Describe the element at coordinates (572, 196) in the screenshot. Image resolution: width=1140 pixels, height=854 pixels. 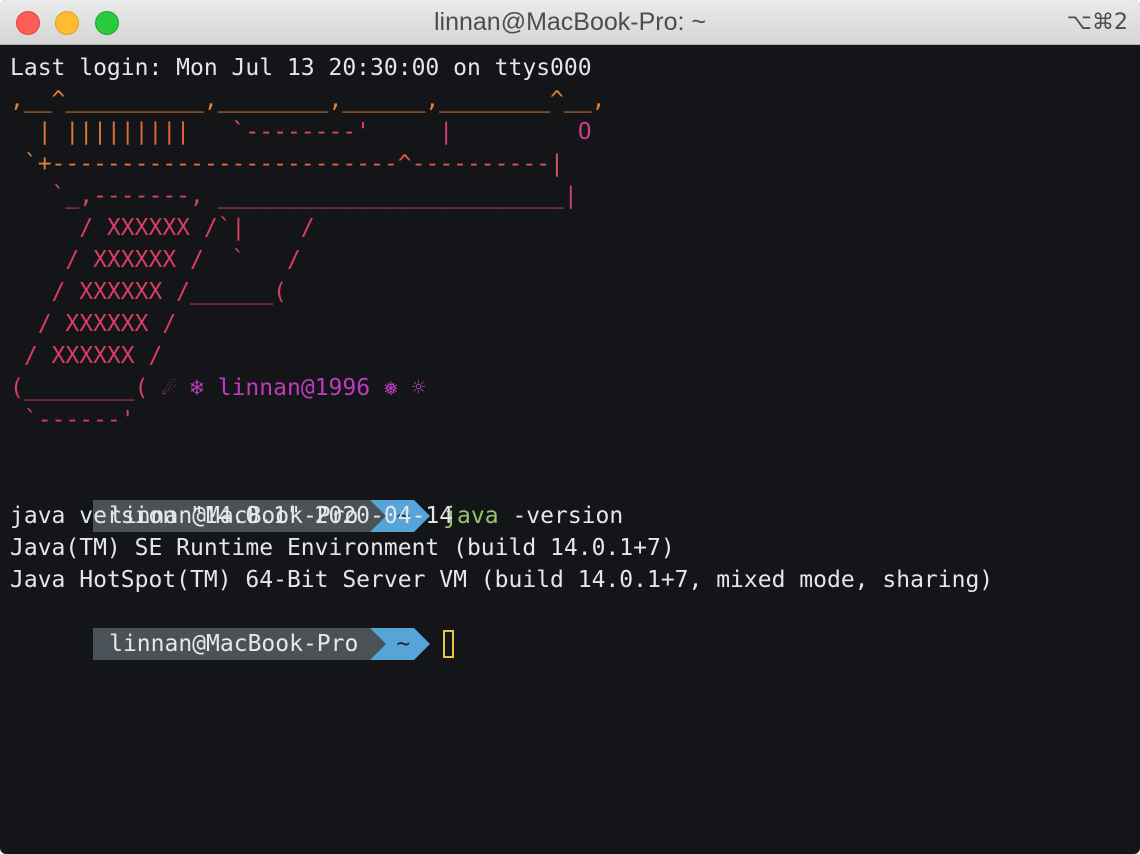
I see `ascii-art-line: `_,-------, _________________________|` at that location.